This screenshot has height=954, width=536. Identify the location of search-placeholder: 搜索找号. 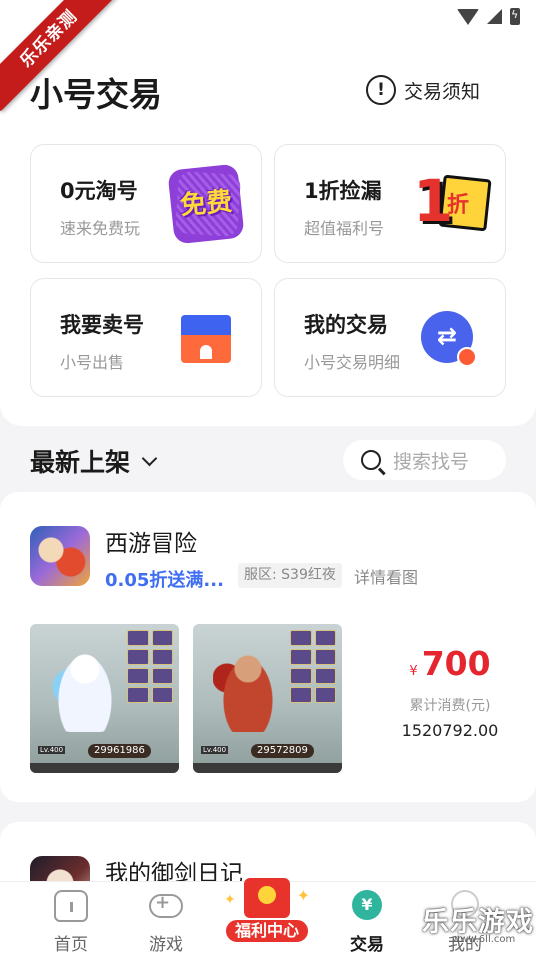
(431, 461).